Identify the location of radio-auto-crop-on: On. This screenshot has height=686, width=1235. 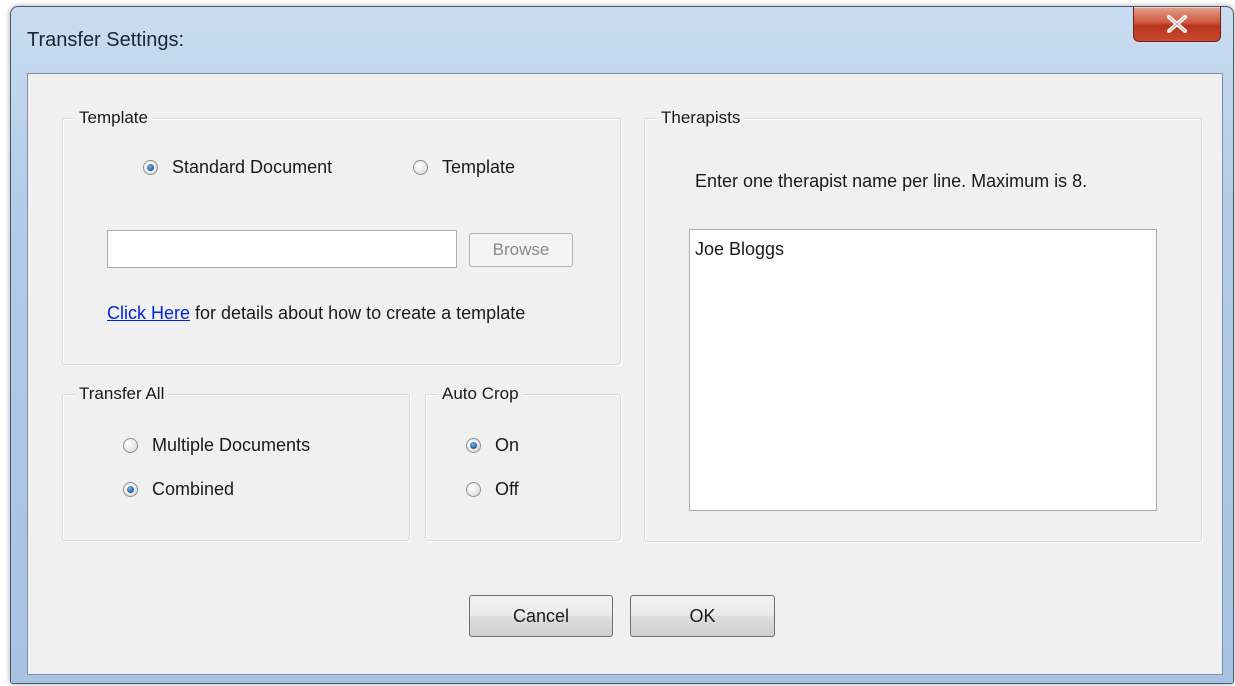
(492, 445).